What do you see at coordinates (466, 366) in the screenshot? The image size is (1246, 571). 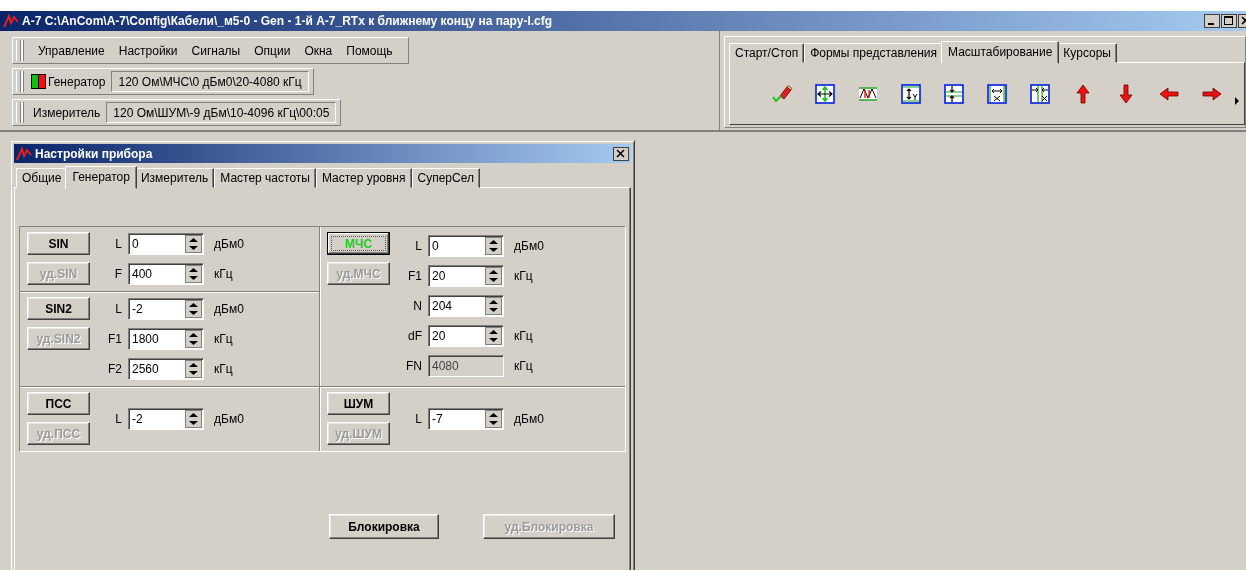 I see `readonly-field: 4080` at bounding box center [466, 366].